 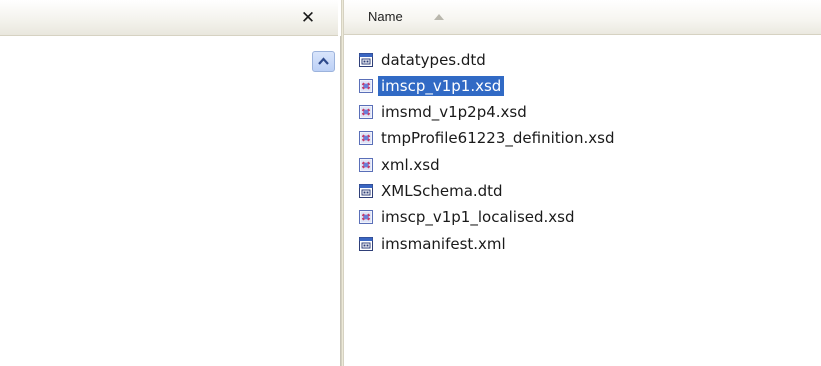 I want to click on chevron-up-icon, so click(x=323, y=61).